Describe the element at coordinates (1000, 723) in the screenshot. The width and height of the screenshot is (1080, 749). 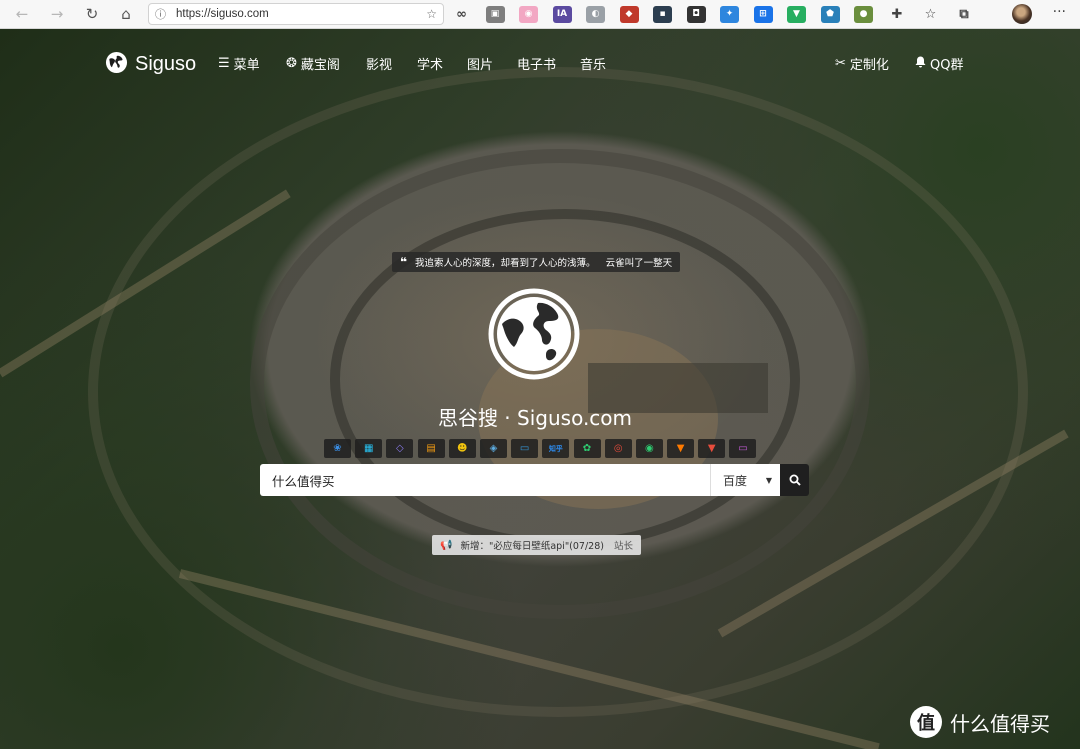
I see `watermark-text: 什么值得买` at that location.